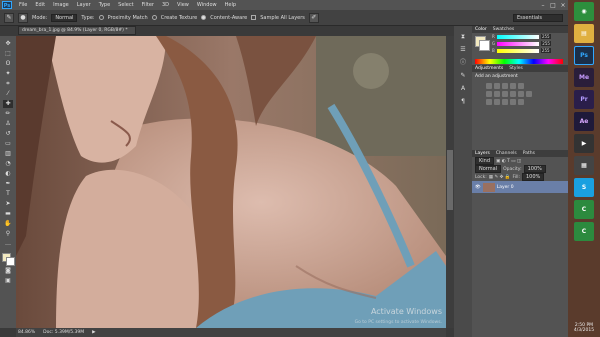 This screenshot has width=600, height=337. I want to click on menu-file: File, so click(23, 5).